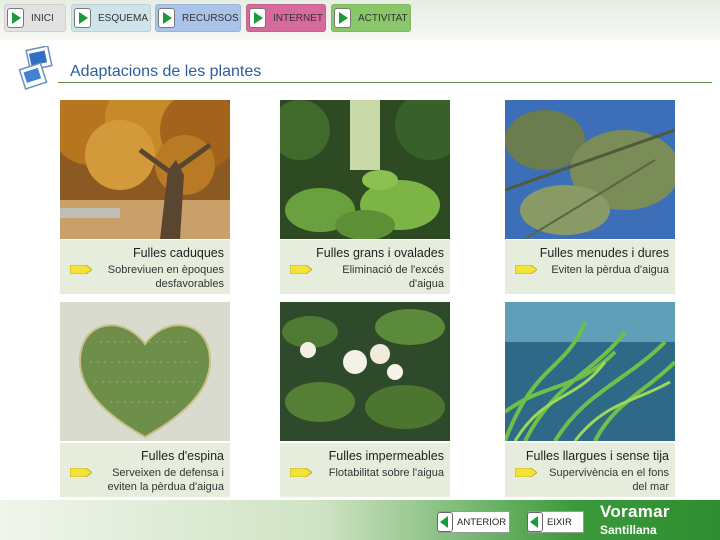  Describe the element at coordinates (635, 511) in the screenshot. I see `brand-line-1: Voramar` at that location.